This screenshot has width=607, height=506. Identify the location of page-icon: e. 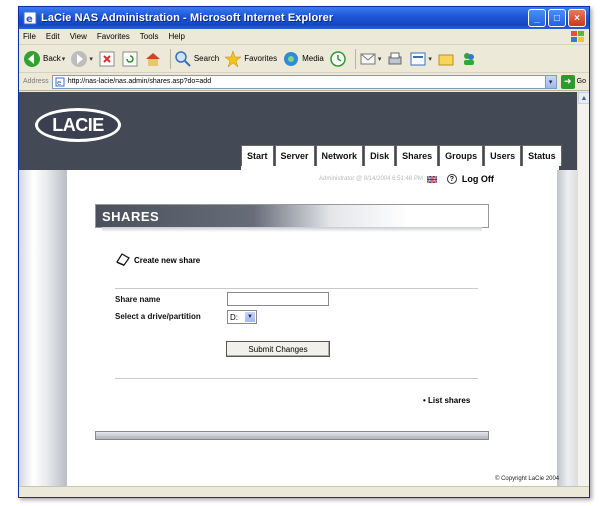
(60, 82).